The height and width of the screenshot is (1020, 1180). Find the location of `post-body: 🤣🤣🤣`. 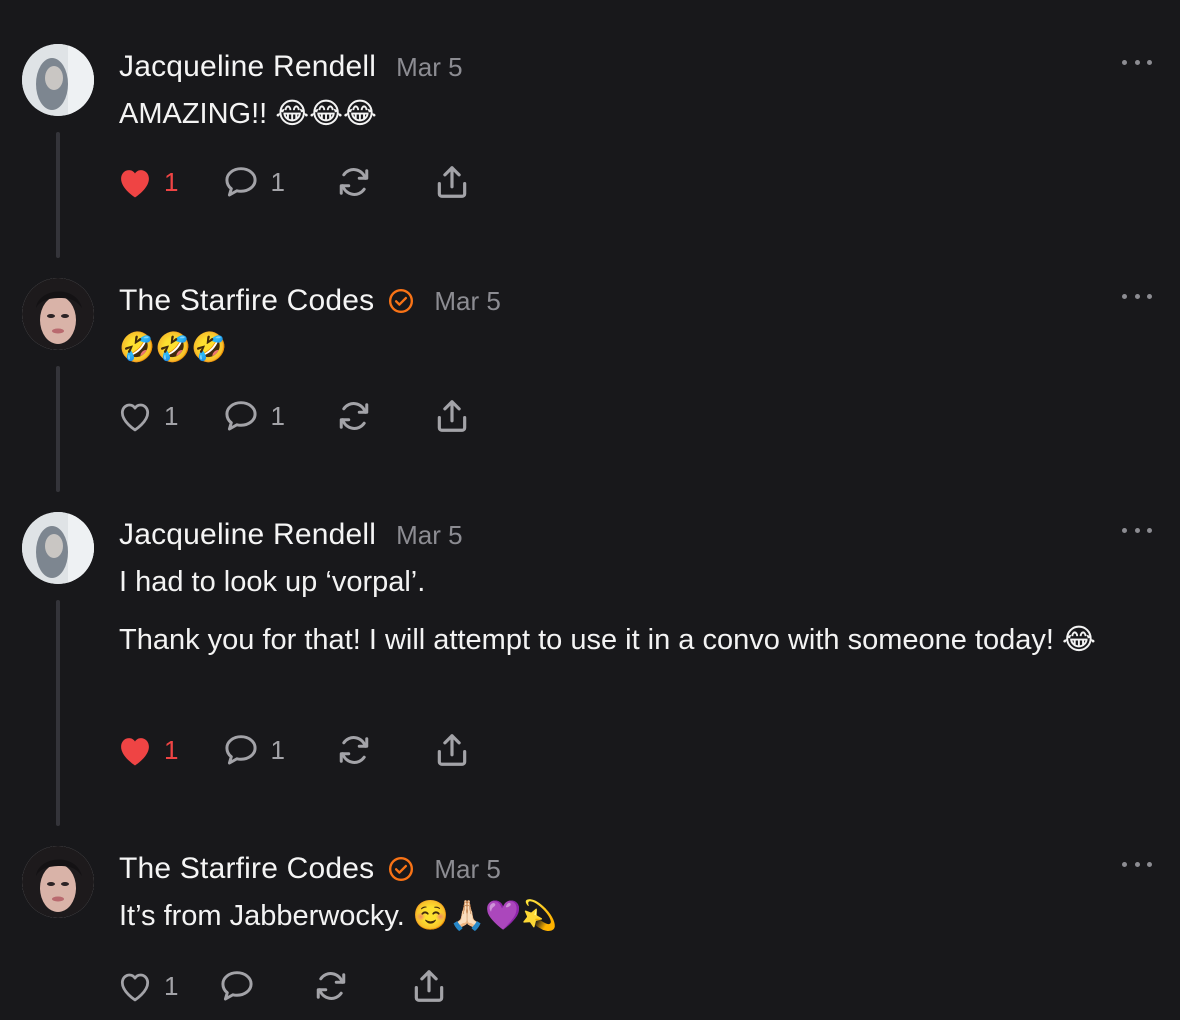

post-body: 🤣🤣🤣 is located at coordinates (634, 348).